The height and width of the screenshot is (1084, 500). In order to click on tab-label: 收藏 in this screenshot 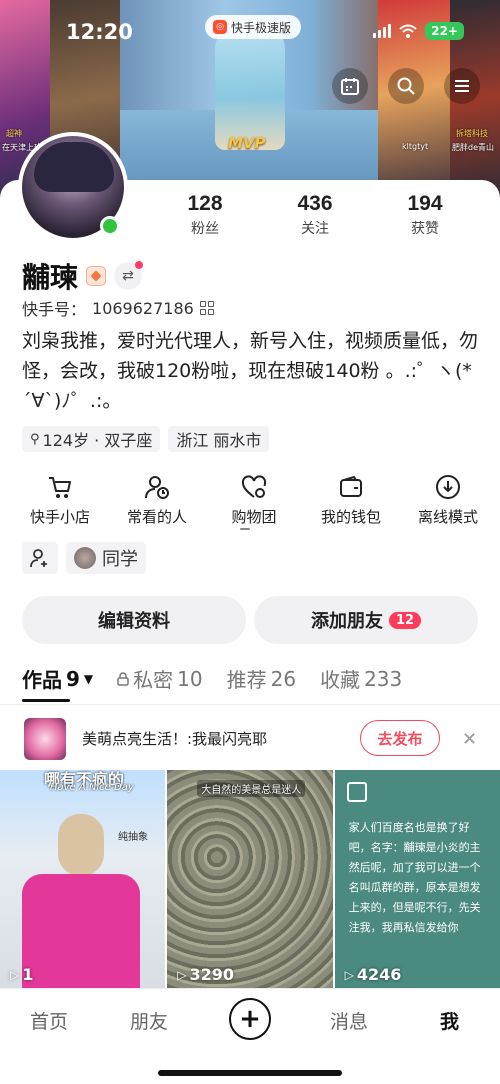, I will do `click(340, 680)`.